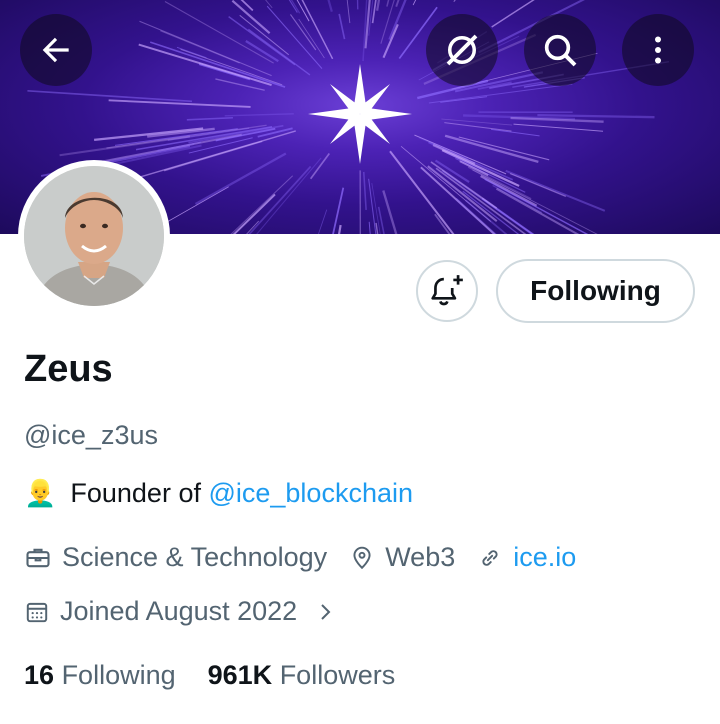 The image size is (720, 724). What do you see at coordinates (39, 675) in the screenshot?
I see `following-count: 16` at bounding box center [39, 675].